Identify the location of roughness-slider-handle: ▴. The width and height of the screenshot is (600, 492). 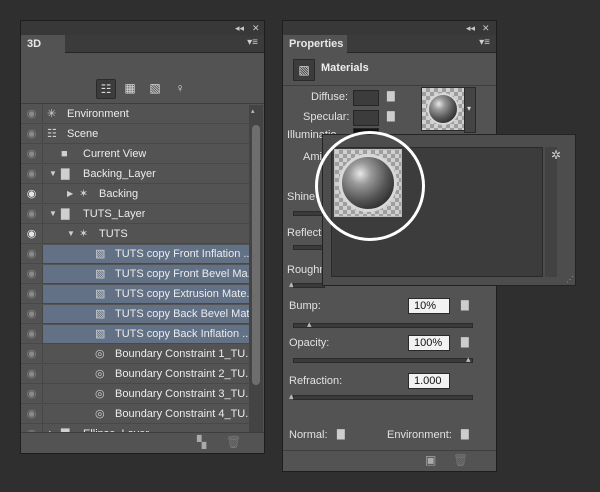
(291, 284).